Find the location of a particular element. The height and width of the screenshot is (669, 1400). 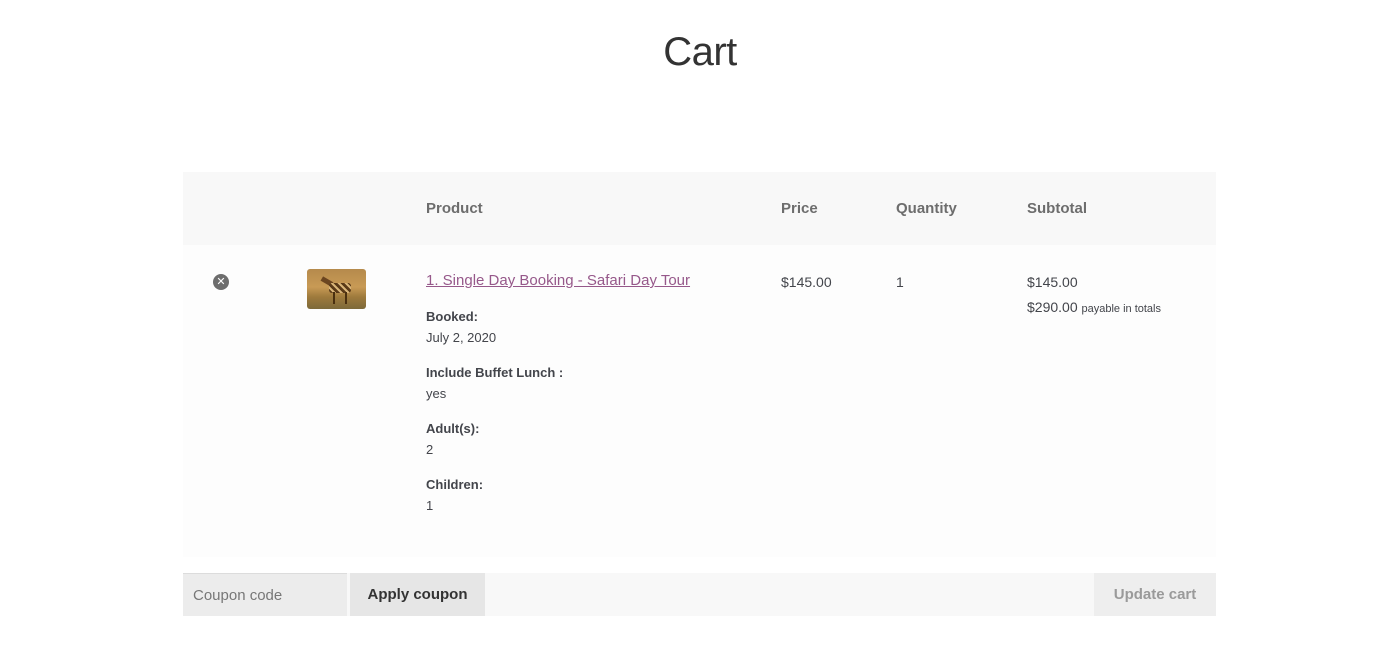

cart-actions: Apply coupon Update cart is located at coordinates (699, 594).